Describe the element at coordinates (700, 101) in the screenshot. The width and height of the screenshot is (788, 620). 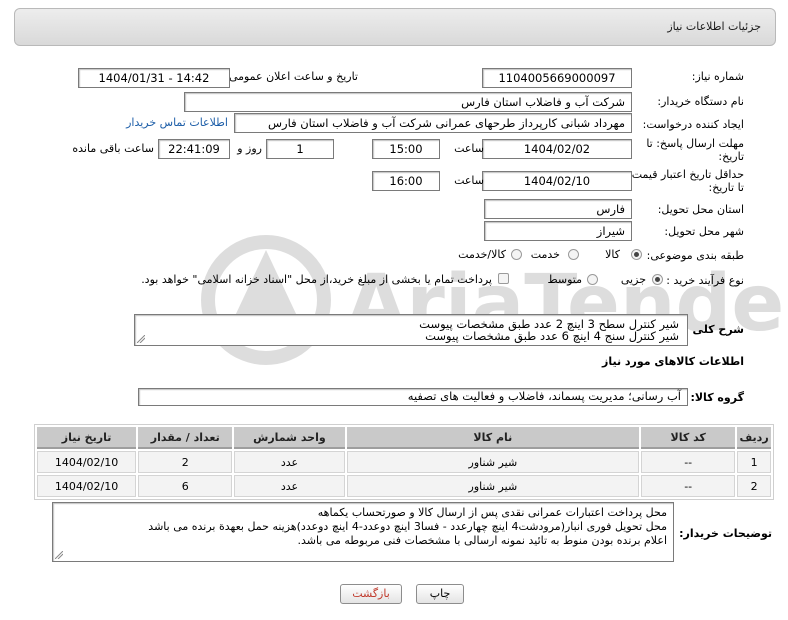
I see `buyer-org-label: نام دستگاه خریدار:` at that location.